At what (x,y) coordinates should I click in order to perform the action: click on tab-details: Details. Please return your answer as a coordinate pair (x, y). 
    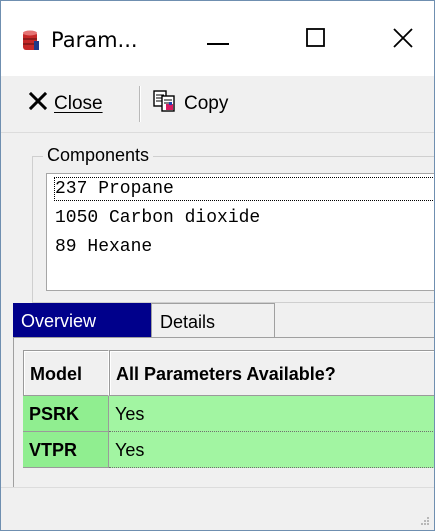
    Looking at the image, I should click on (213, 320).